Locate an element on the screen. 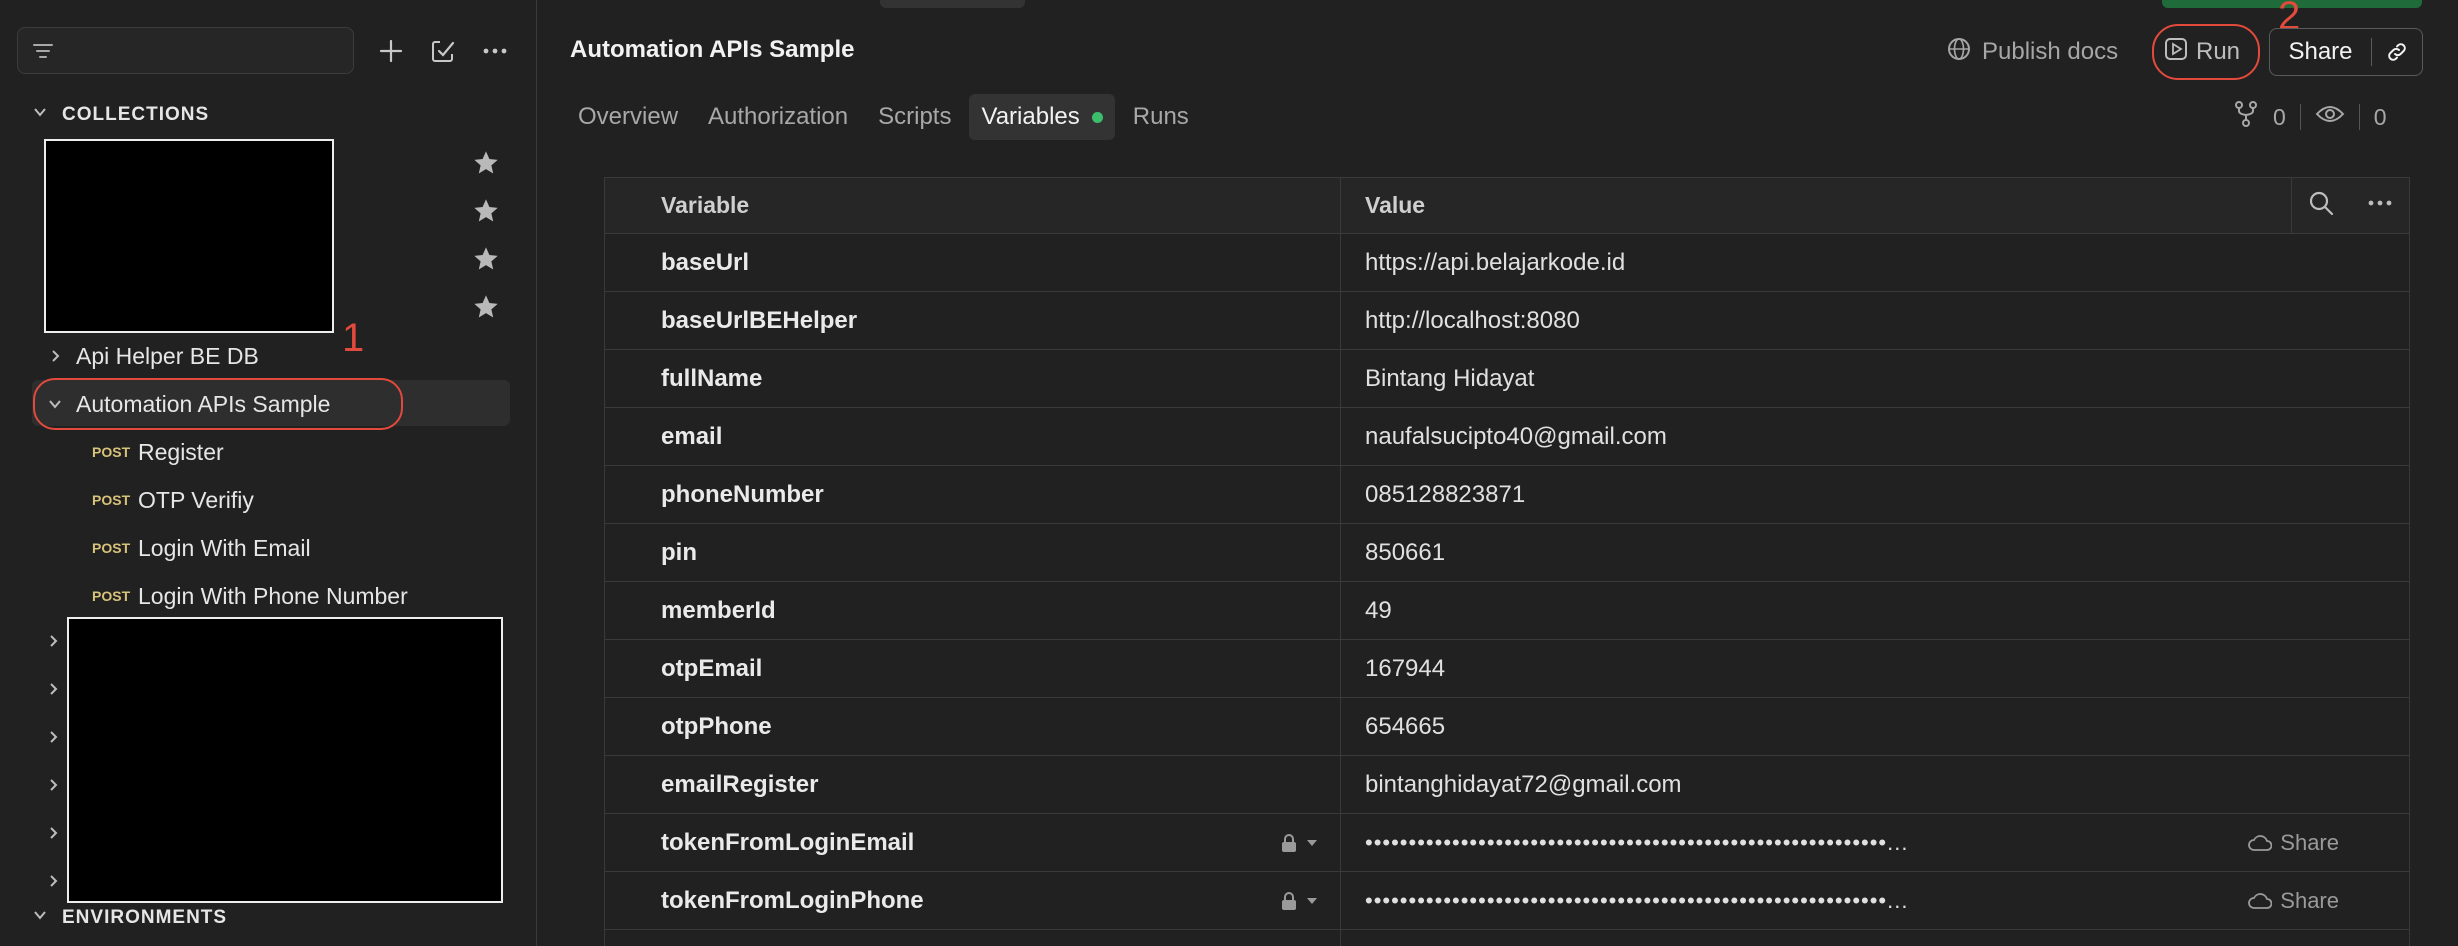 This screenshot has width=2458, height=946. variable-name: baseUrlBEHelper is located at coordinates (973, 320).